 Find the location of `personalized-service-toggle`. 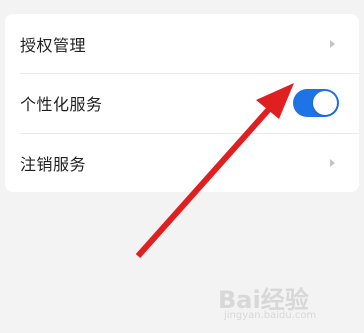

personalized-service-toggle is located at coordinates (316, 102).